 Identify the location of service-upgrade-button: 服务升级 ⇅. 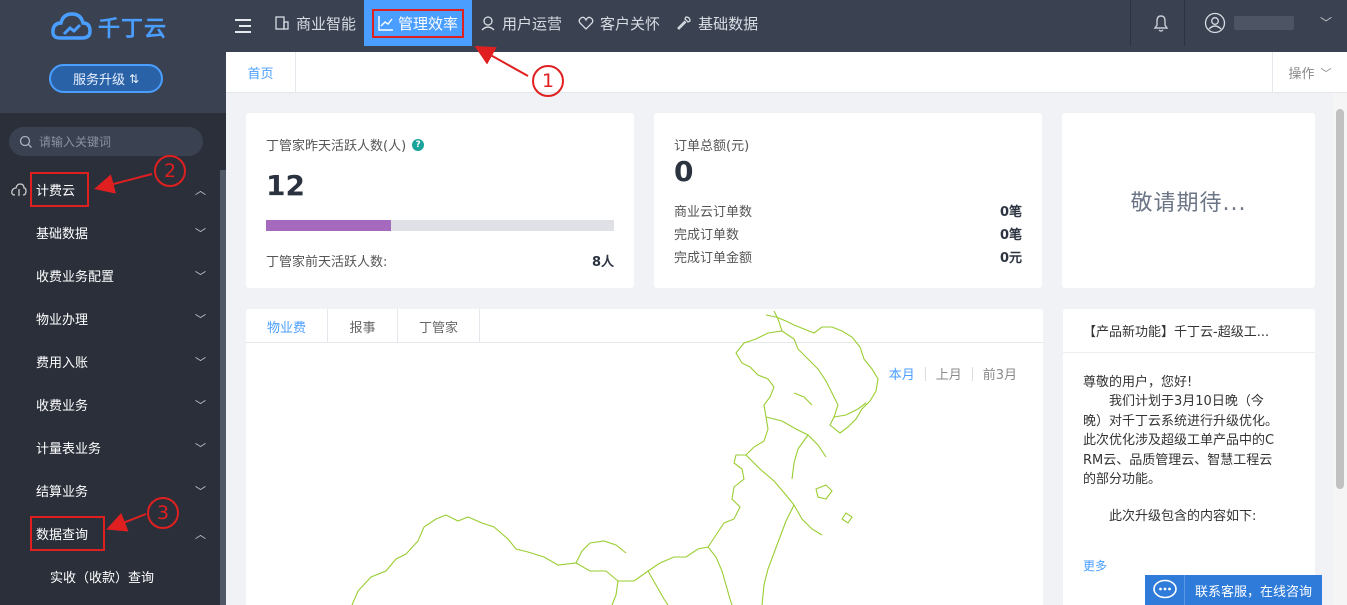
(106, 78).